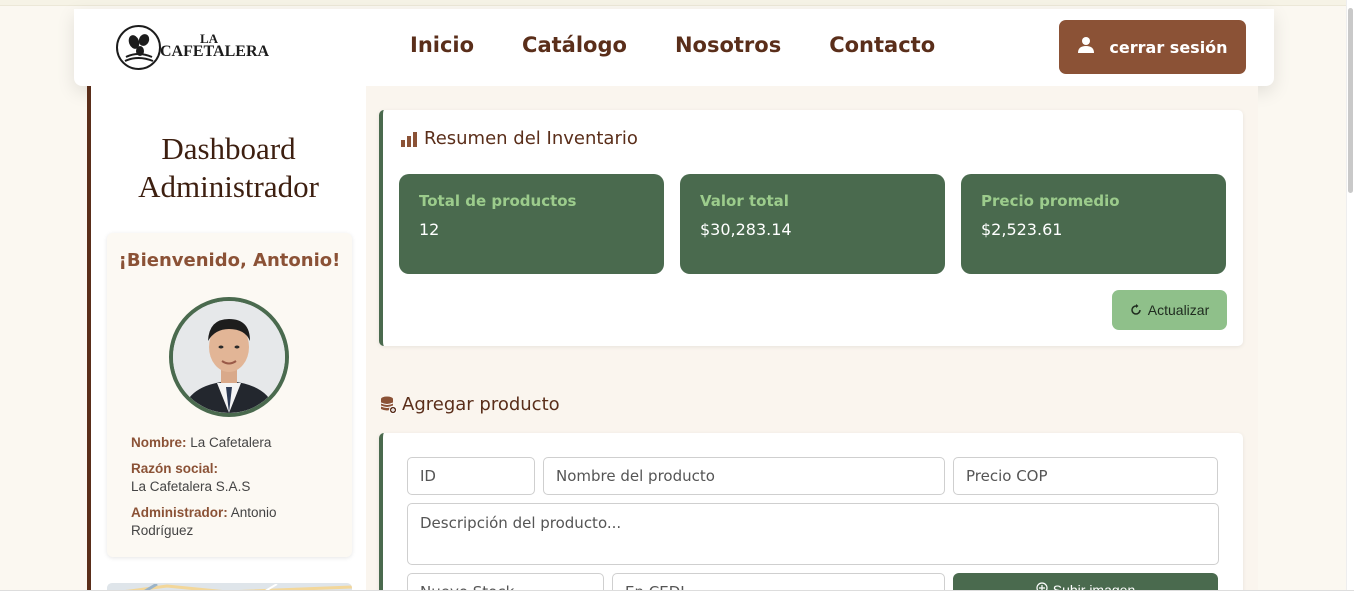 The image size is (1354, 595). I want to click on refresh-icon, so click(1136, 310).